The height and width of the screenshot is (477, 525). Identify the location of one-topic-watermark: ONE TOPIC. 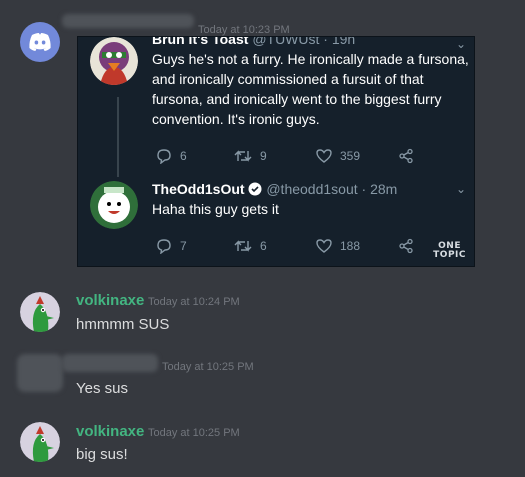
(449, 250).